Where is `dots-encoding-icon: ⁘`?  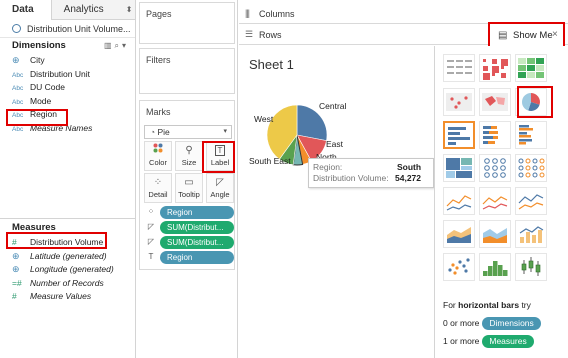 dots-encoding-icon: ⁘ is located at coordinates (151, 211).